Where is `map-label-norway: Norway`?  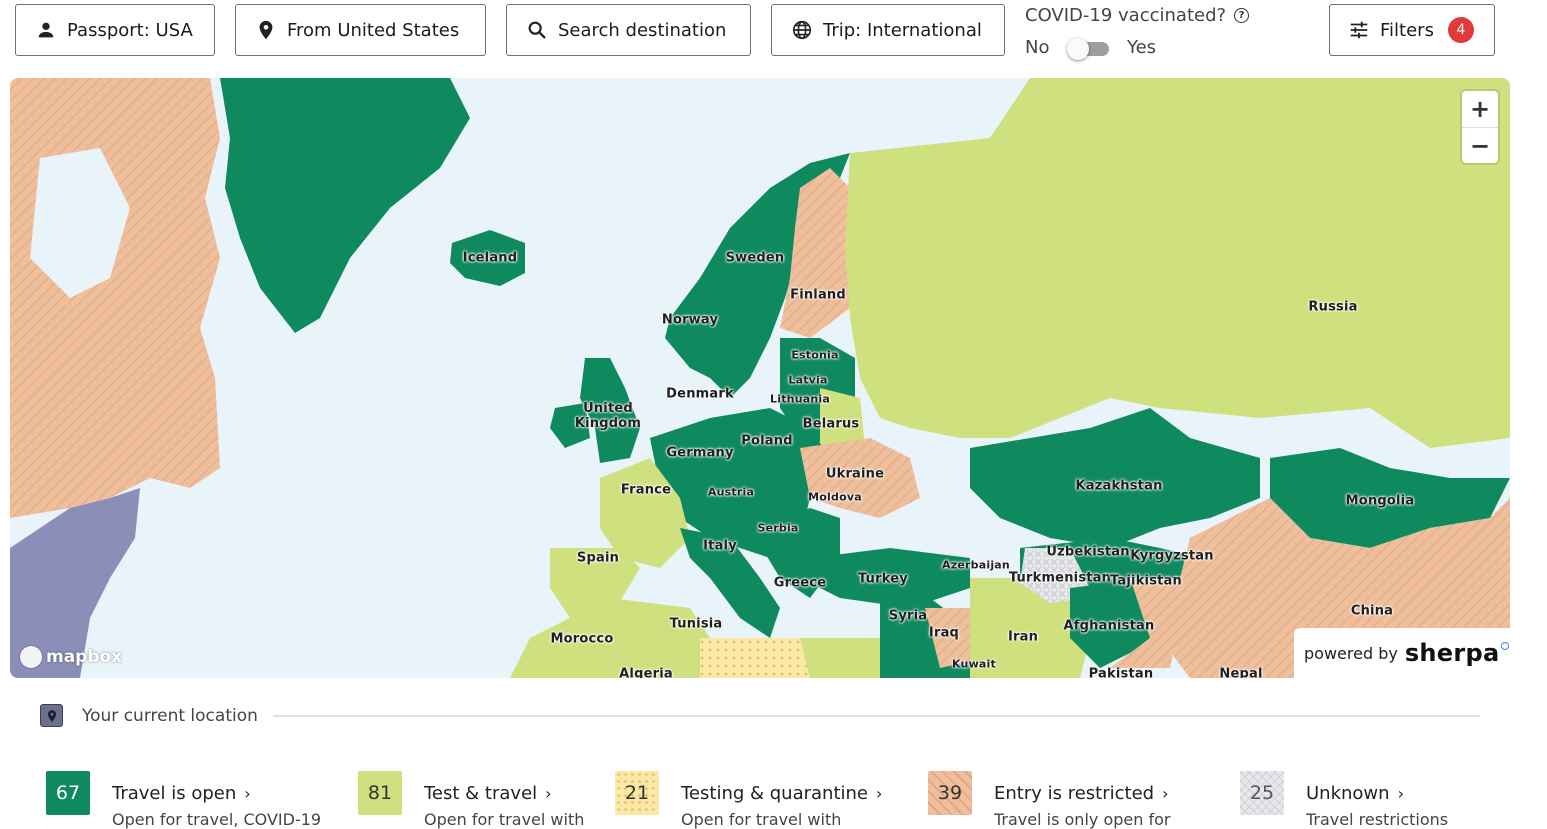
map-label-norway: Norway is located at coordinates (690, 320).